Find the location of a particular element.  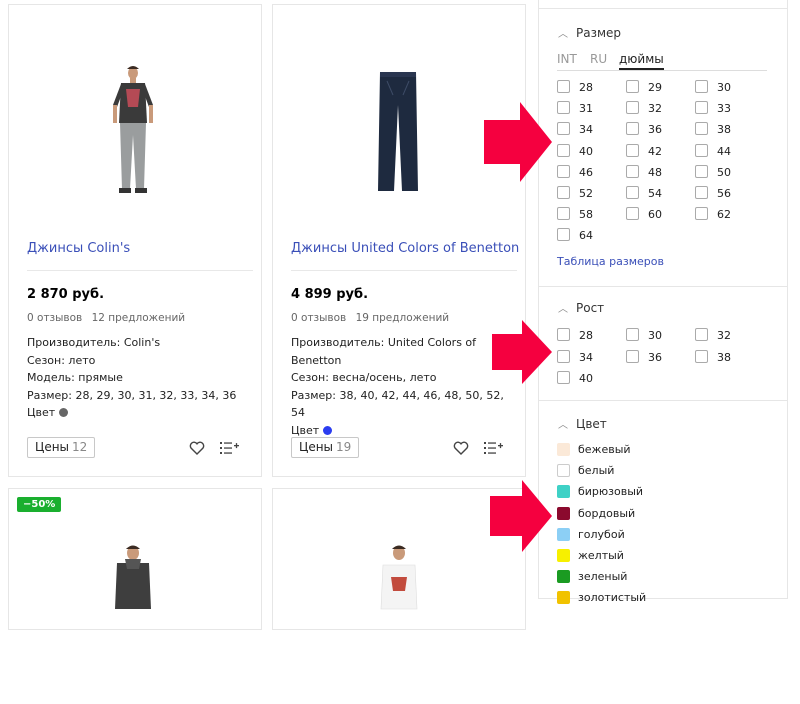

color-option: бирюзовый is located at coordinates (600, 492).